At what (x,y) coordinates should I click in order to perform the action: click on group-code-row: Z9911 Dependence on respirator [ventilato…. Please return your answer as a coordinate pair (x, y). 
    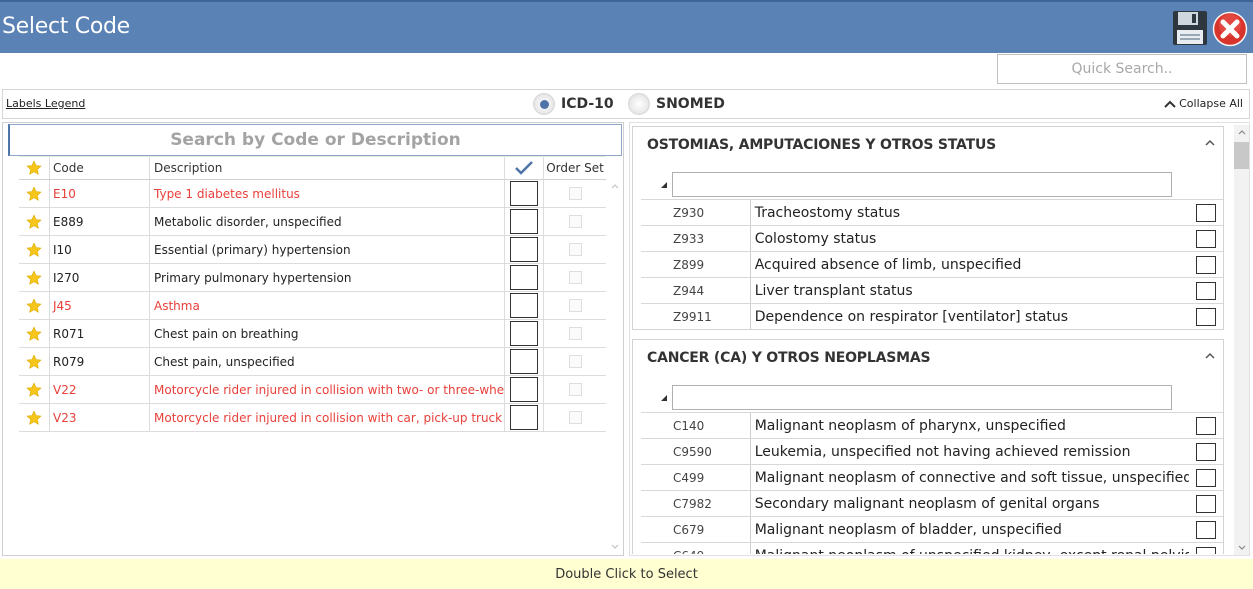
    Looking at the image, I should click on (932, 316).